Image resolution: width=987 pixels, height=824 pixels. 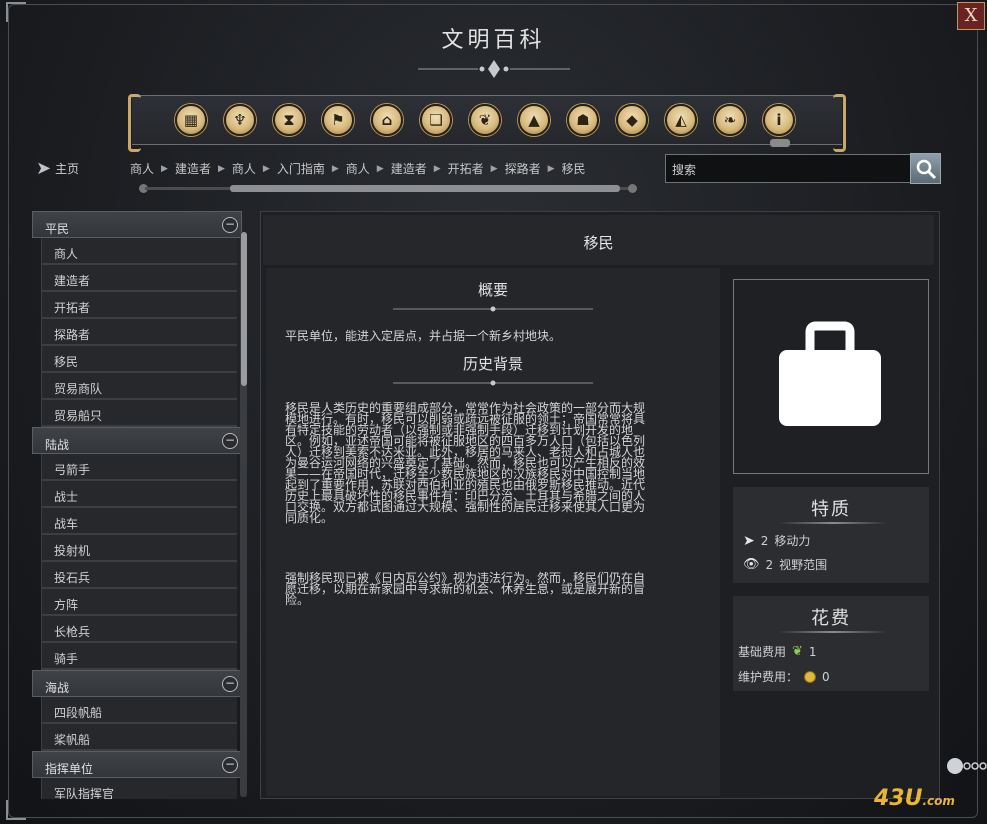 What do you see at coordinates (826, 676) in the screenshot?
I see `upkeep-cost-value: 0` at bounding box center [826, 676].